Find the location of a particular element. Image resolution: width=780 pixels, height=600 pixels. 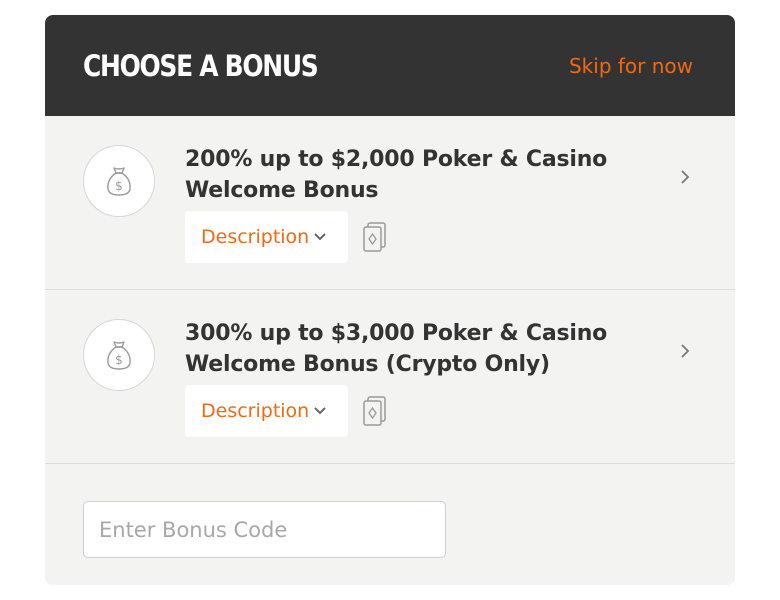

modal-title: CHOOSE A BONUS is located at coordinates (201, 65).